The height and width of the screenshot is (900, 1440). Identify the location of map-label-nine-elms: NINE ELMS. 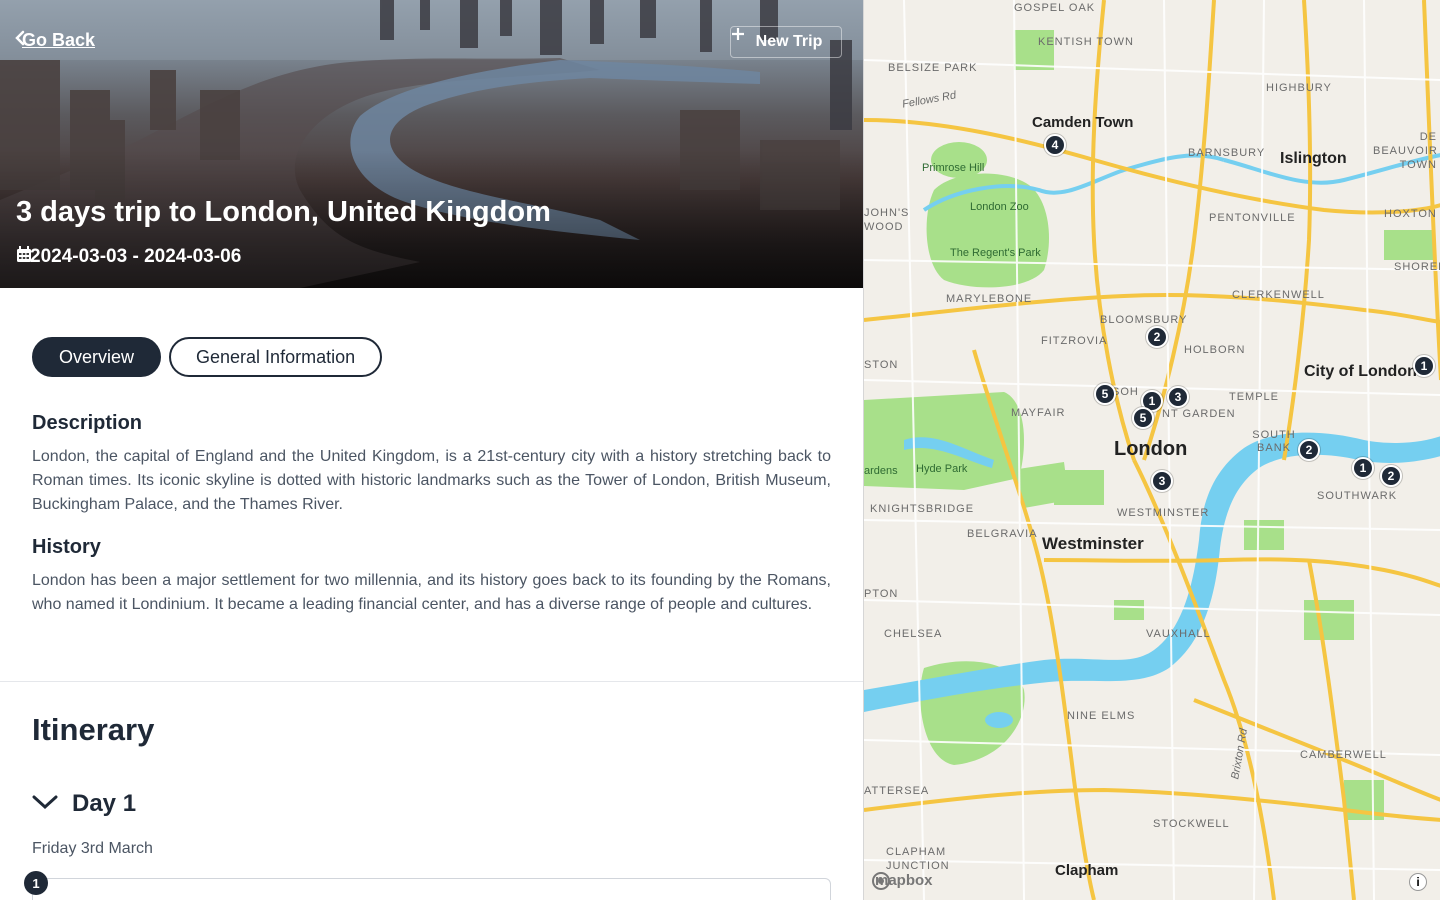
(1101, 716).